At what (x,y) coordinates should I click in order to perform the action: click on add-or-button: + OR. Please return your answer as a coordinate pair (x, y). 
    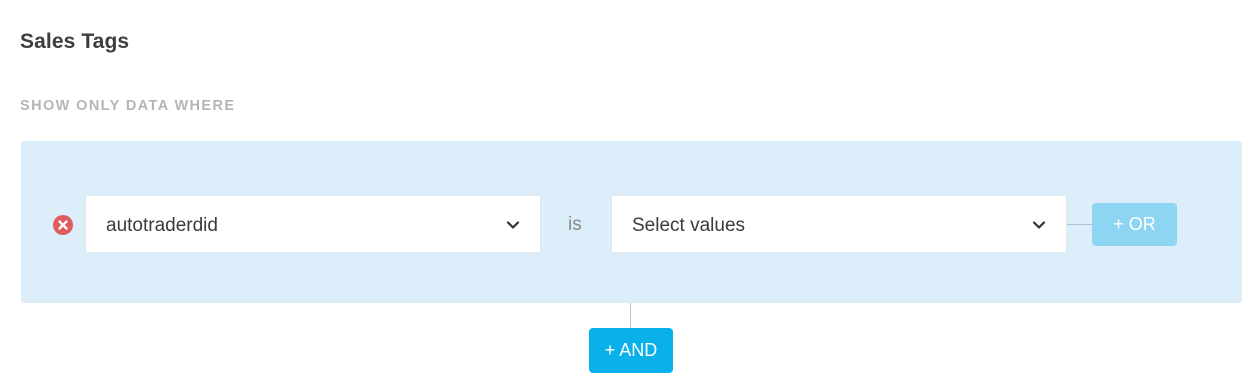
    Looking at the image, I should click on (1134, 224).